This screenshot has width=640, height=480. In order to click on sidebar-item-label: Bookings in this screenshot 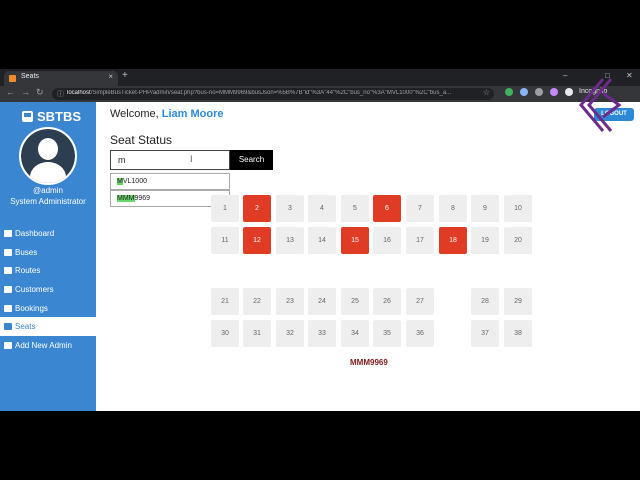, I will do `click(31, 308)`.